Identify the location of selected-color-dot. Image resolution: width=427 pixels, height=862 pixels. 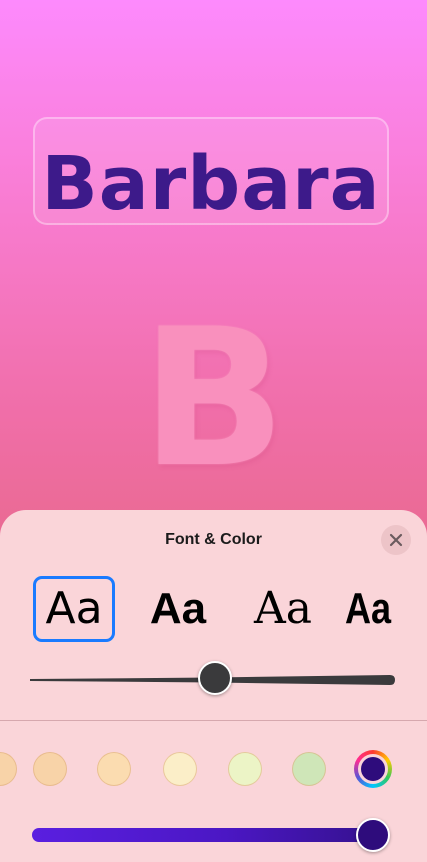
(373, 769).